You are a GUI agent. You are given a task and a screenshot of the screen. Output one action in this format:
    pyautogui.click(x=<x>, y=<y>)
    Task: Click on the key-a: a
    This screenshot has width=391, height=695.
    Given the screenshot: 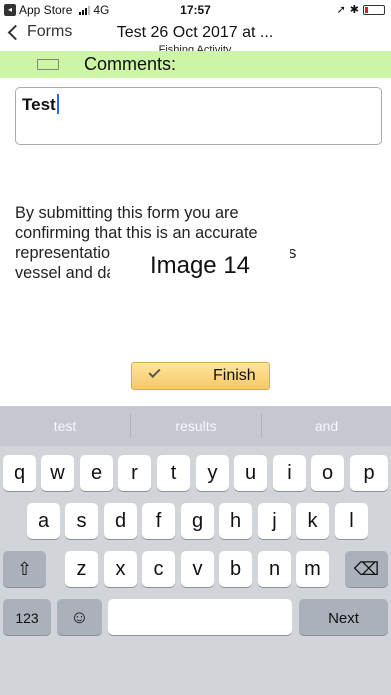 What is the action you would take?
    pyautogui.click(x=43, y=521)
    